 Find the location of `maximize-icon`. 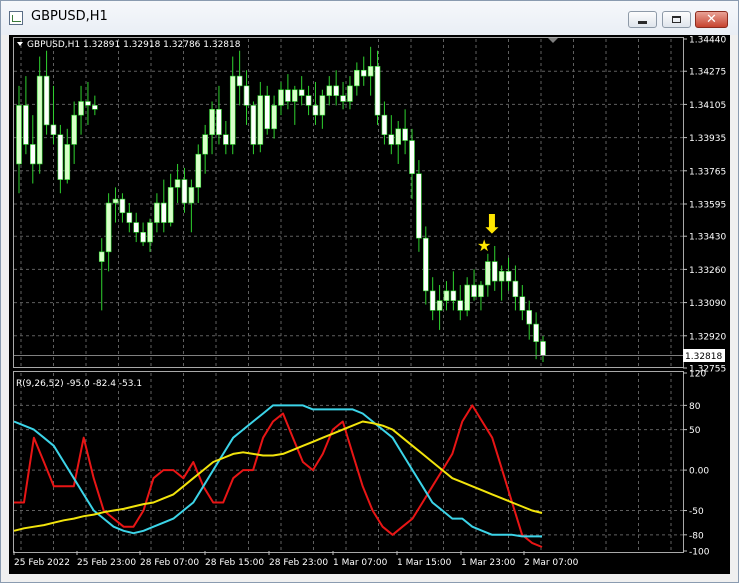

maximize-icon is located at coordinates (676, 19).